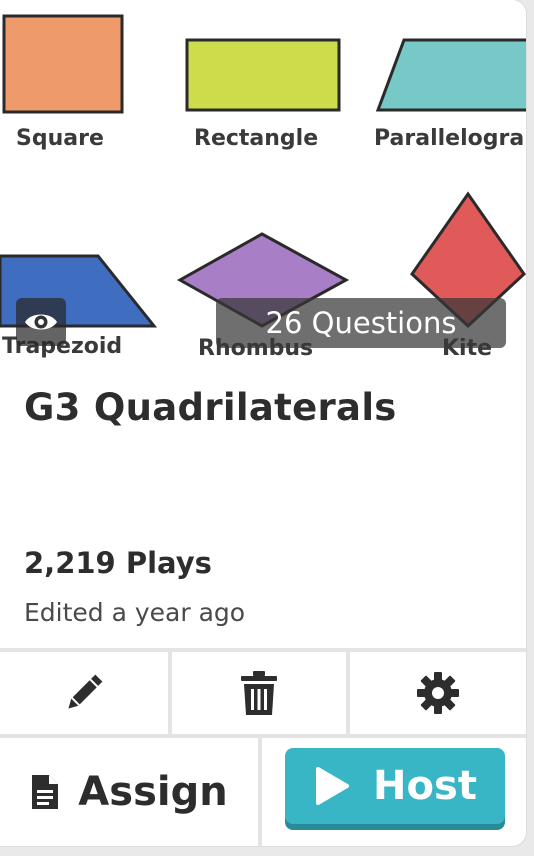  What do you see at coordinates (135, 612) in the screenshot?
I see `edited-timestamp: Edited a year ago` at bounding box center [135, 612].